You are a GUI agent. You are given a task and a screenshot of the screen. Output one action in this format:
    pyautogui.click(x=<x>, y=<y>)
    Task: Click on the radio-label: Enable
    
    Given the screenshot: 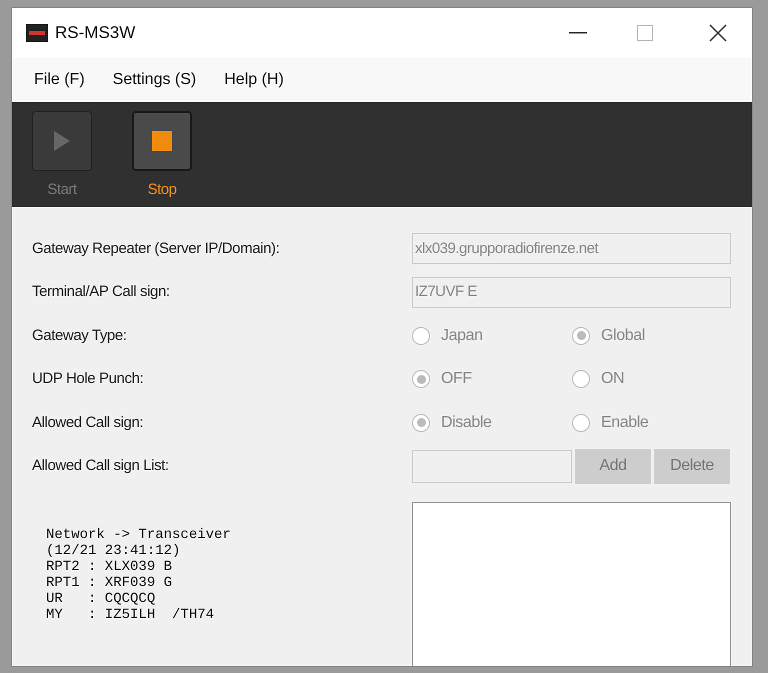 What is the action you would take?
    pyautogui.click(x=624, y=422)
    